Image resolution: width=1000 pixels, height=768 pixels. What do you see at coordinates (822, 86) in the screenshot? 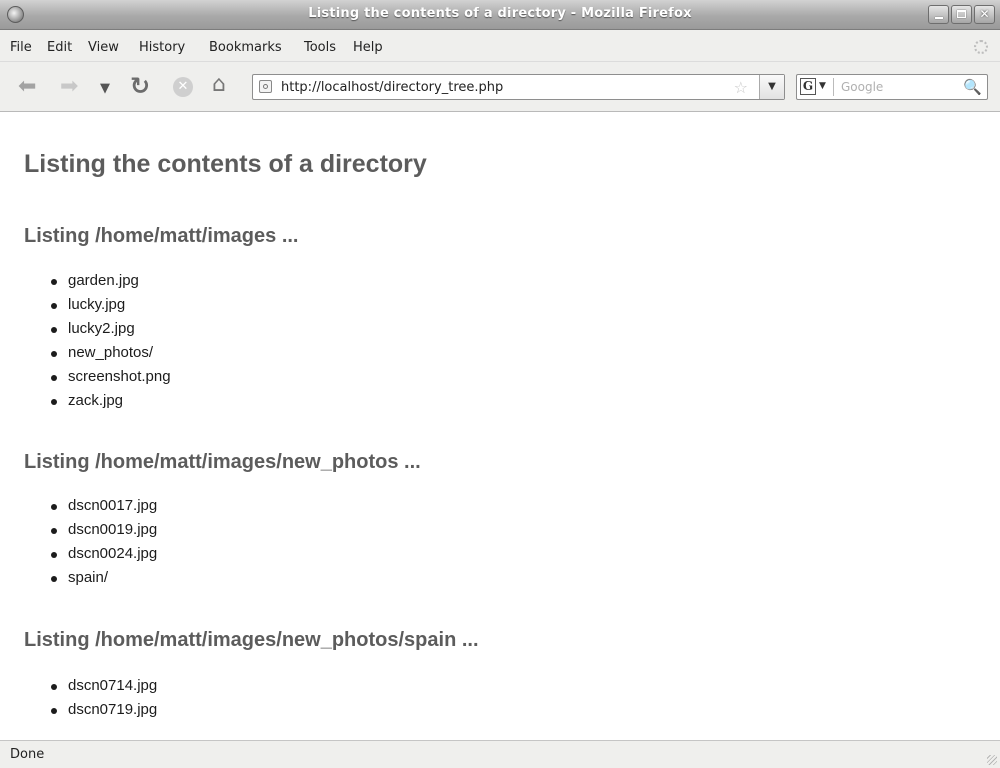
I see `search-engine-dropdown-icon: ▼` at bounding box center [822, 86].